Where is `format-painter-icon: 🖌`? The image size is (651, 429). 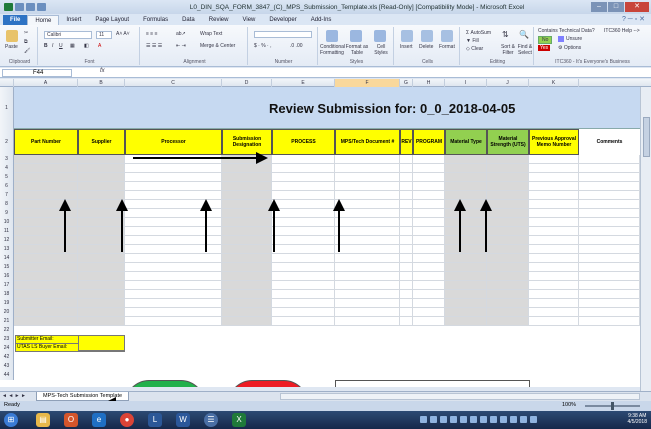 format-painter-icon: 🖌 is located at coordinates (27, 51).